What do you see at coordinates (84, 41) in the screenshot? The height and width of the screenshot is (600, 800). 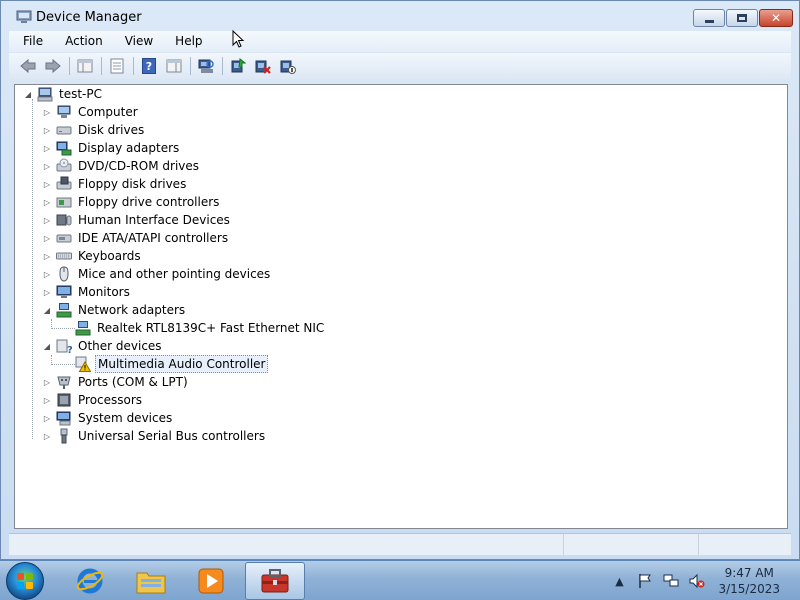 I see `menu-action: Action` at bounding box center [84, 41].